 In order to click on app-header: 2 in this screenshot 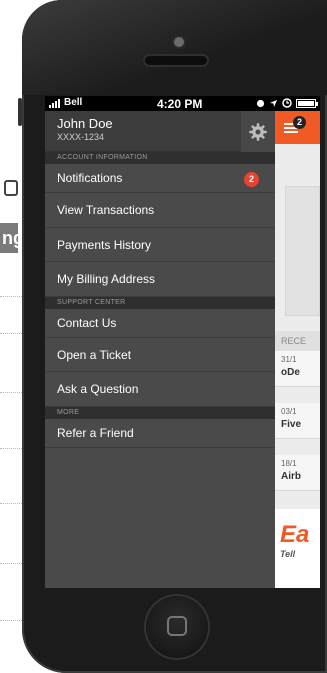, I will do `click(297, 127)`.